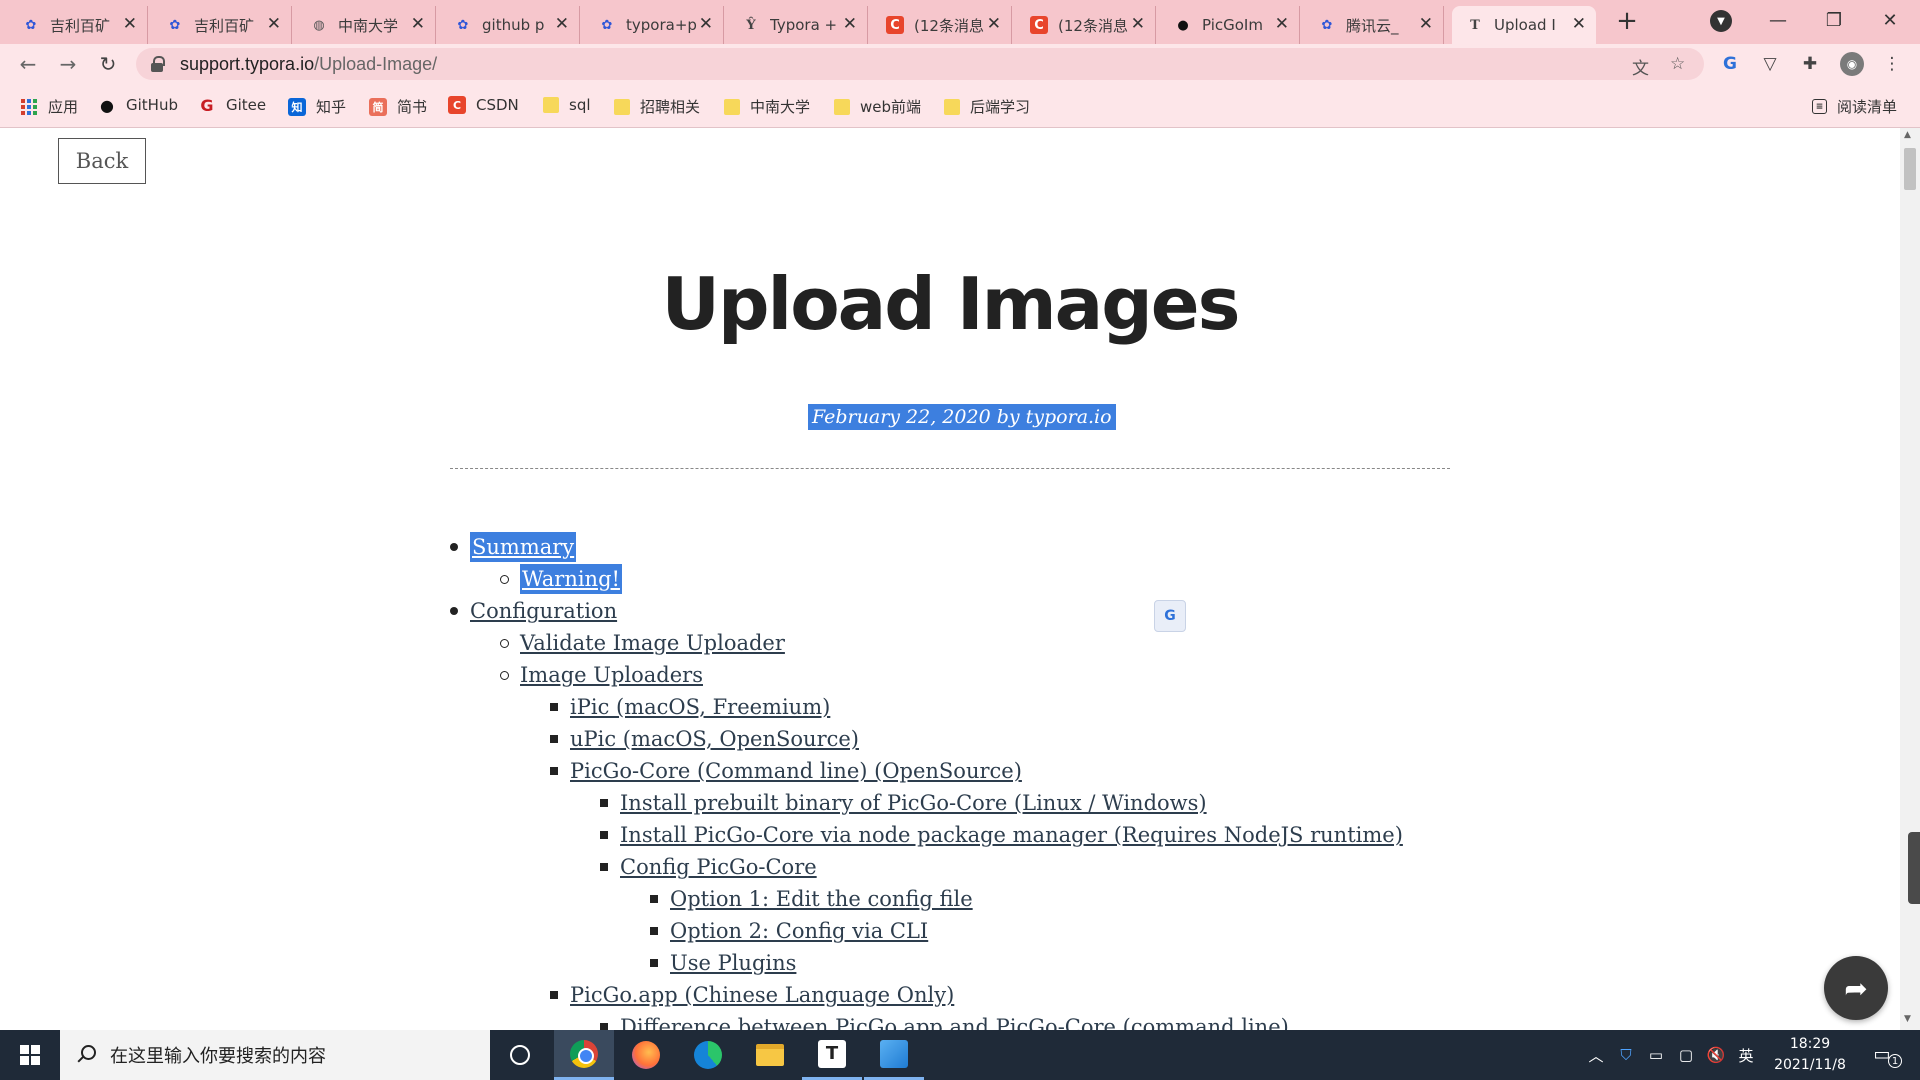  Describe the element at coordinates (1810, 1055) in the screenshot. I see `system-clock: 18:29 2021/11/8` at that location.